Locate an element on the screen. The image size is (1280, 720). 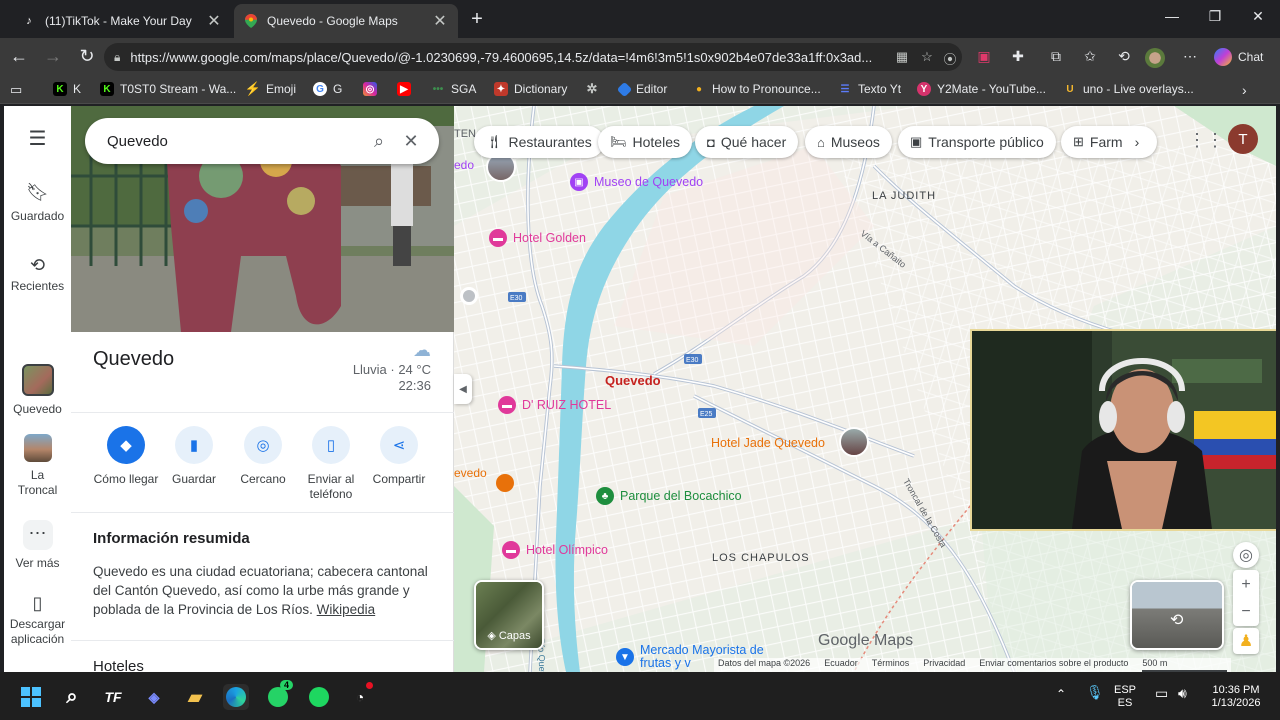
rail-item-saved: 🔖︎ Guardado is located at coordinates (37, 202).